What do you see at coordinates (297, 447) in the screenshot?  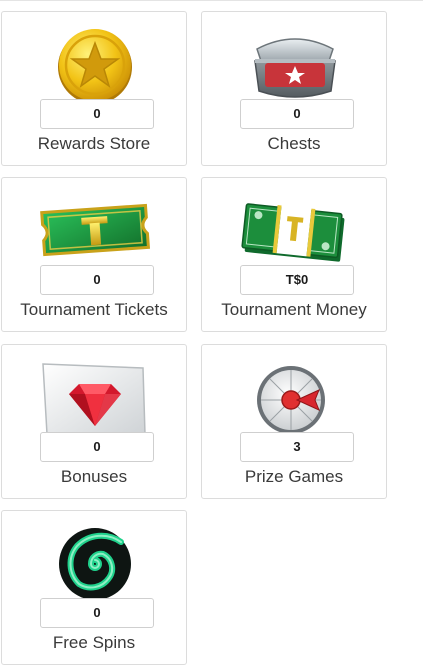 I see `prize-games-count: 3` at bounding box center [297, 447].